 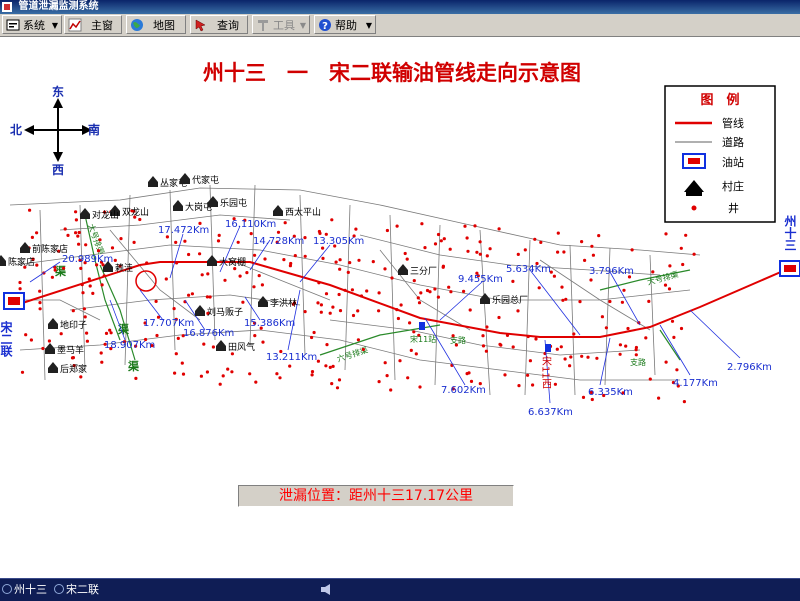 What do you see at coordinates (278, 241) in the screenshot?
I see `distance-label: 14.728Km` at bounding box center [278, 241].